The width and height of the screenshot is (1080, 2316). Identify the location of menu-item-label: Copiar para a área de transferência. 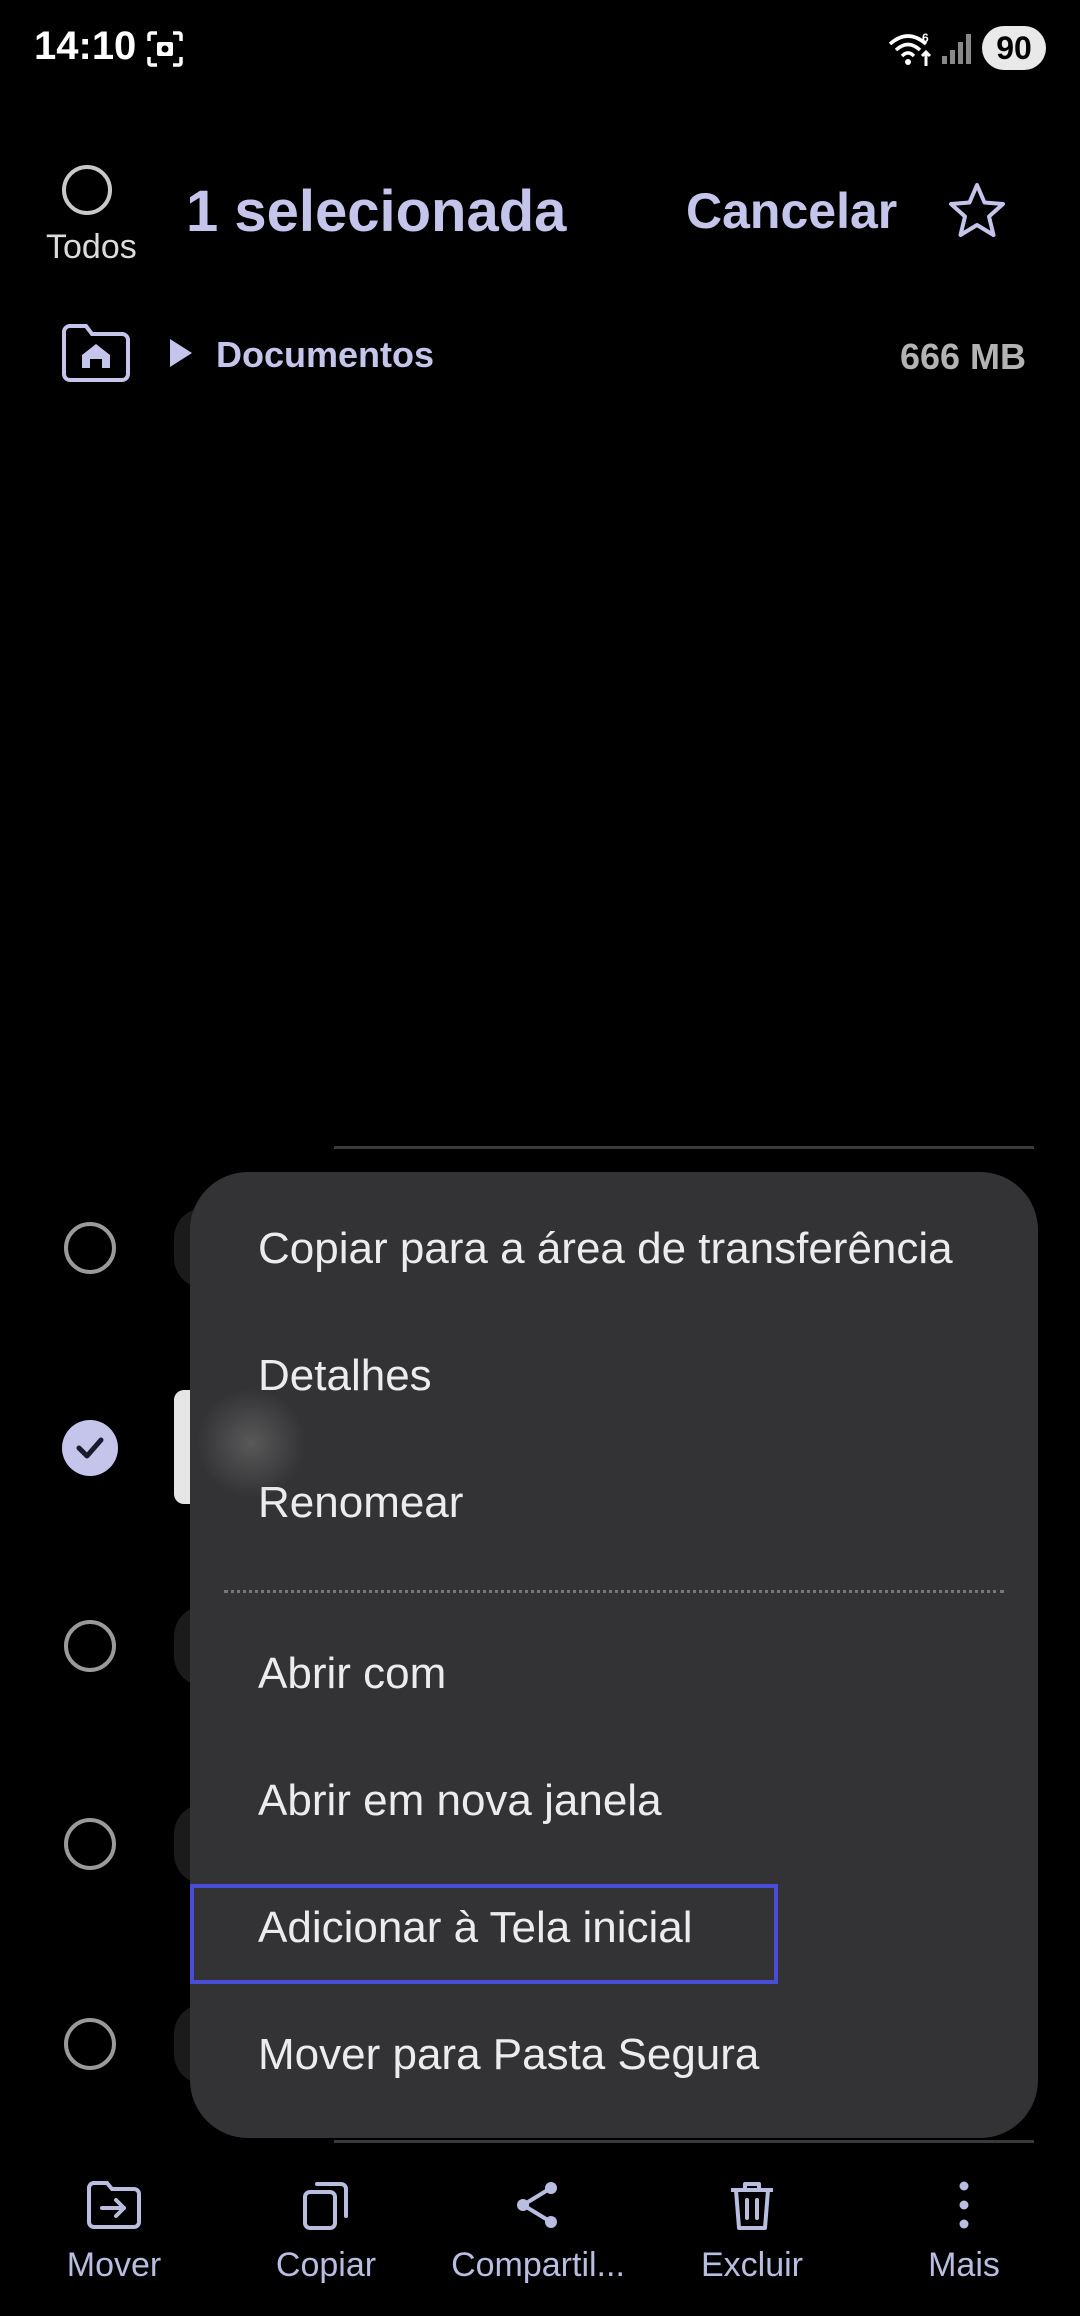
(605, 1248).